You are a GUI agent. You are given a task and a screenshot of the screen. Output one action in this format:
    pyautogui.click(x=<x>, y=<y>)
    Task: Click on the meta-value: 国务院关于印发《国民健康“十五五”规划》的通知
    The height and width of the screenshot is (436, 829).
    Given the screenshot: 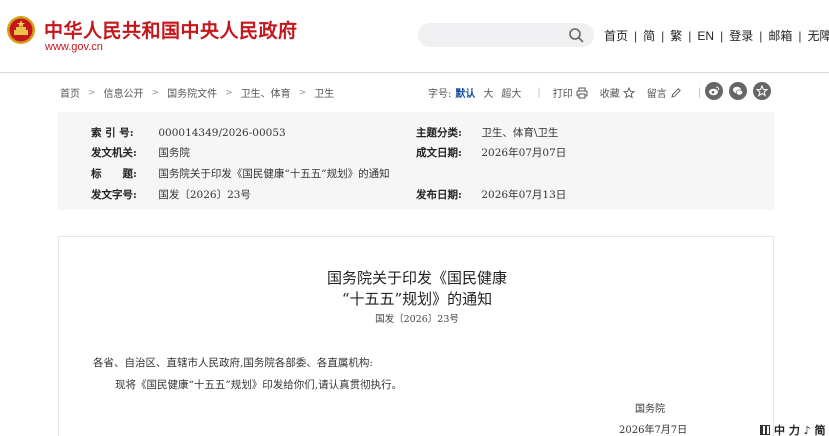 What is the action you would take?
    pyautogui.click(x=274, y=174)
    